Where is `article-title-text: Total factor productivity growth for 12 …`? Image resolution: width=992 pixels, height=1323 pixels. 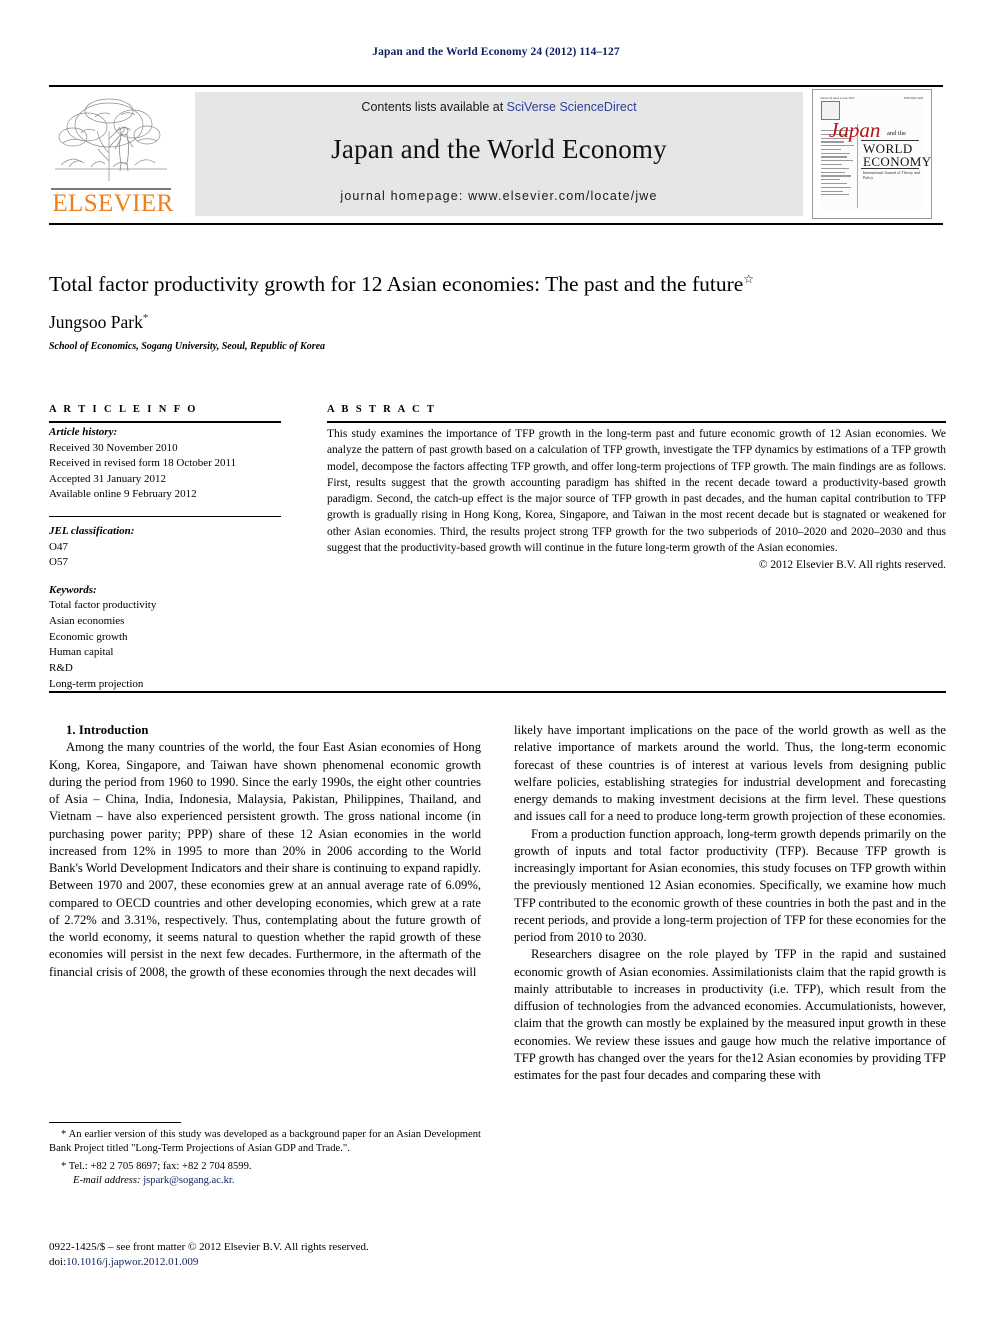
article-title-text: Total factor productivity growth for 12 … is located at coordinates (396, 284).